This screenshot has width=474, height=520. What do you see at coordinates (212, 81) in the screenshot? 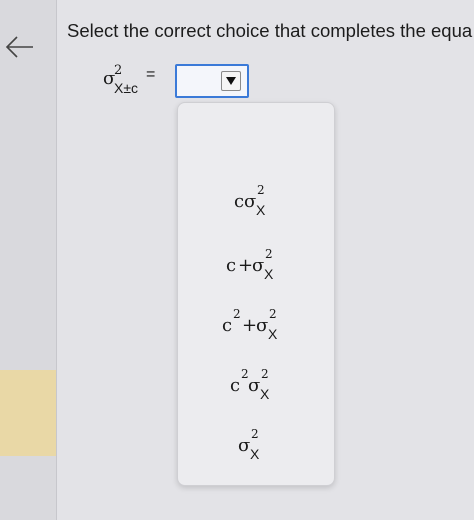
I see `answer-select` at bounding box center [212, 81].